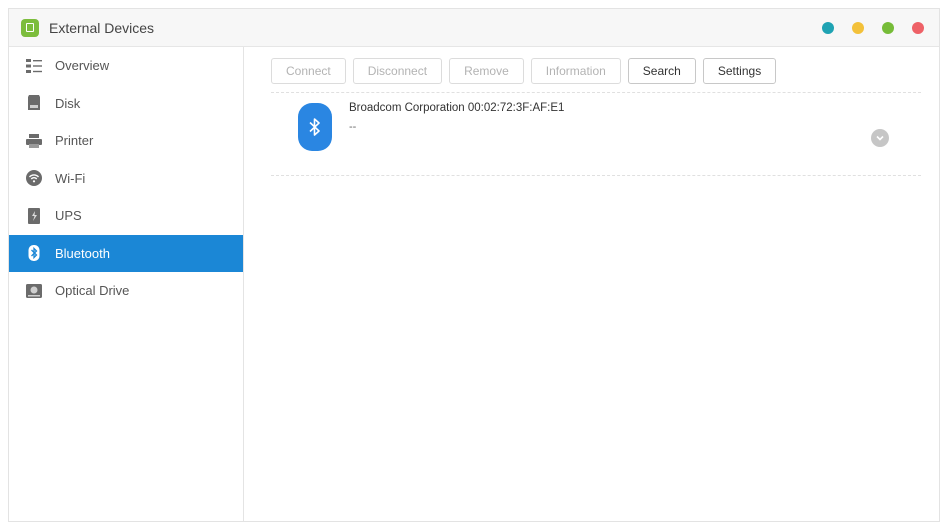  I want to click on help-dot-button, so click(828, 28).